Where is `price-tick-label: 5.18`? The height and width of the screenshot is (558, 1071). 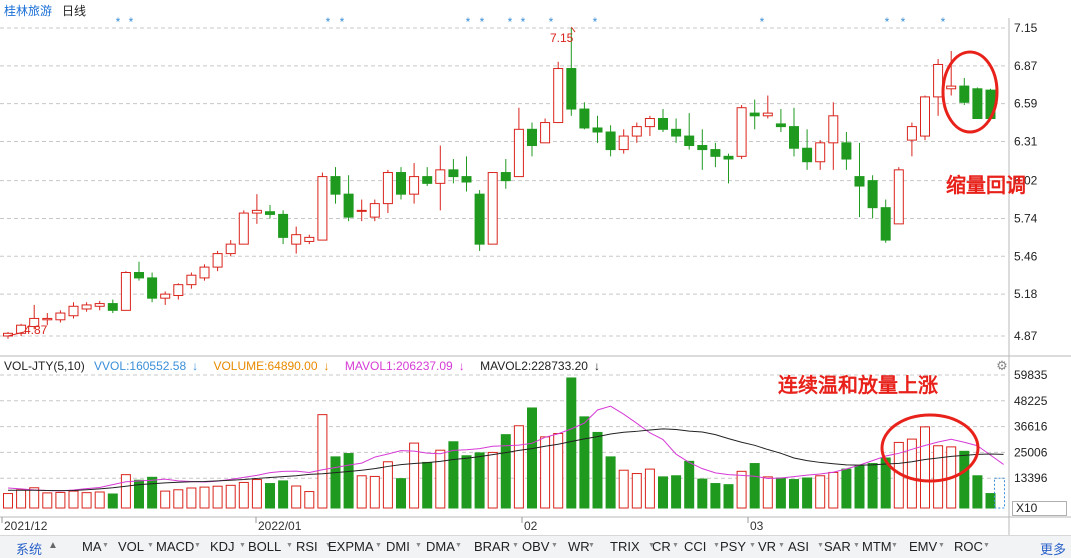
price-tick-label: 5.18 is located at coordinates (1026, 294).